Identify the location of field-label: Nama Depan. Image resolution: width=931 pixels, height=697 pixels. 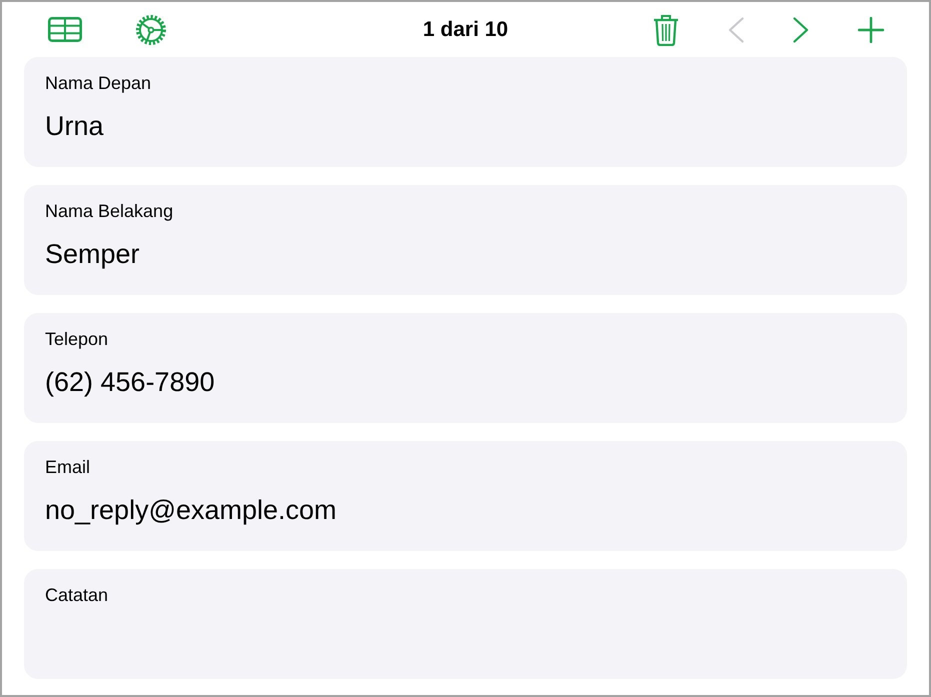
(98, 83).